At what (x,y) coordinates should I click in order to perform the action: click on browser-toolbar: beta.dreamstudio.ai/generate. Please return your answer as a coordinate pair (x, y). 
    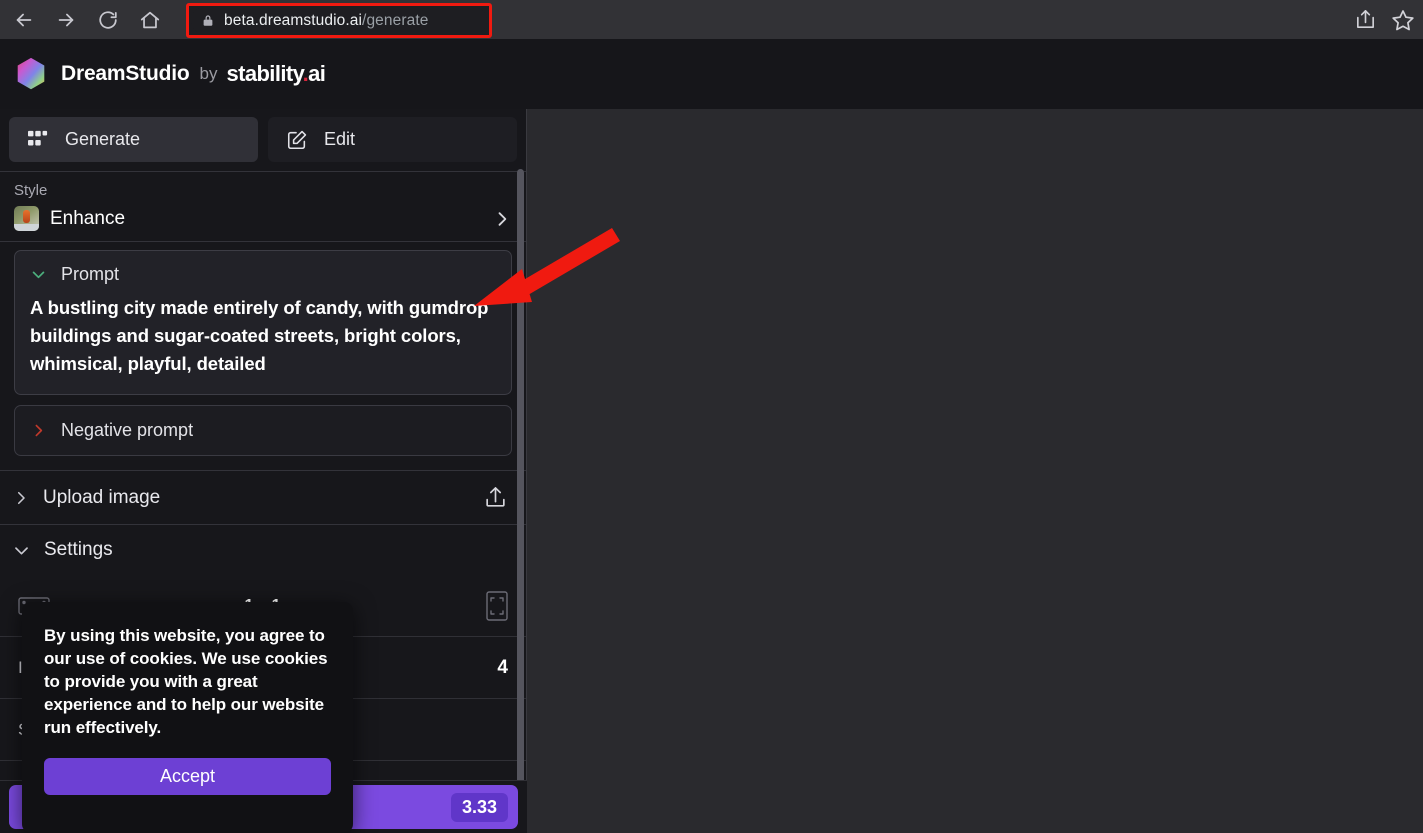
    Looking at the image, I should click on (711, 19).